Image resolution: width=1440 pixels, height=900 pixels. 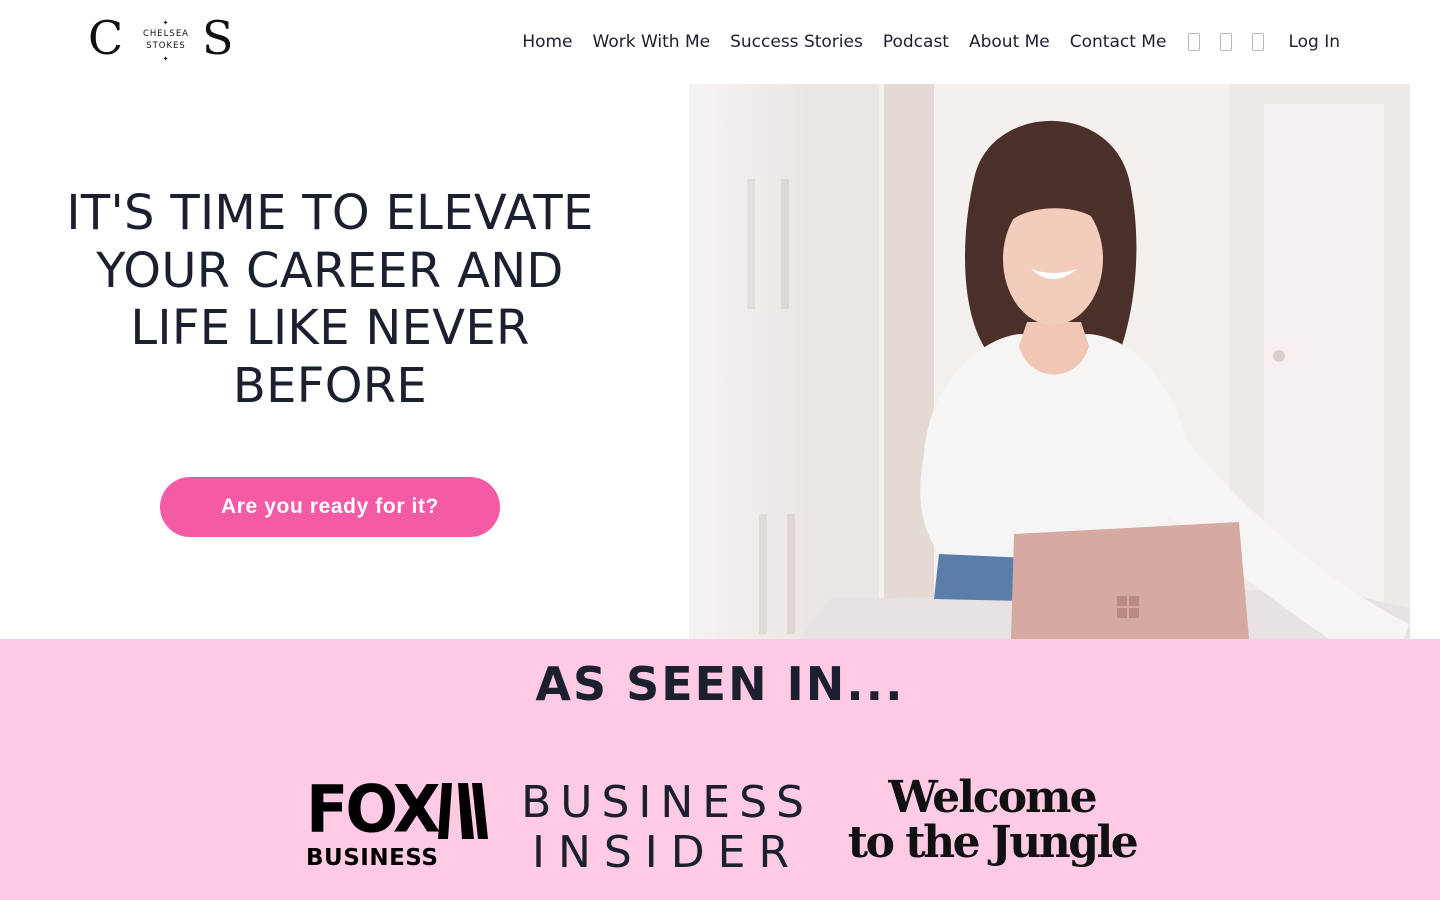 I want to click on nav-log-in: Log In, so click(x=1314, y=42).